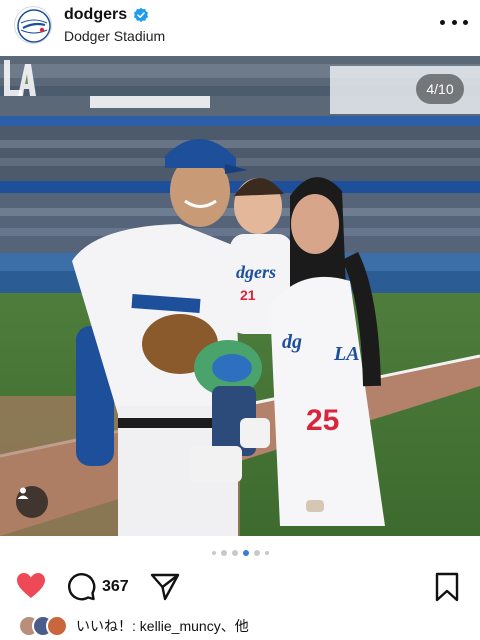 The image size is (480, 640). I want to click on dodgers-logo-icon, so click(34, 26).